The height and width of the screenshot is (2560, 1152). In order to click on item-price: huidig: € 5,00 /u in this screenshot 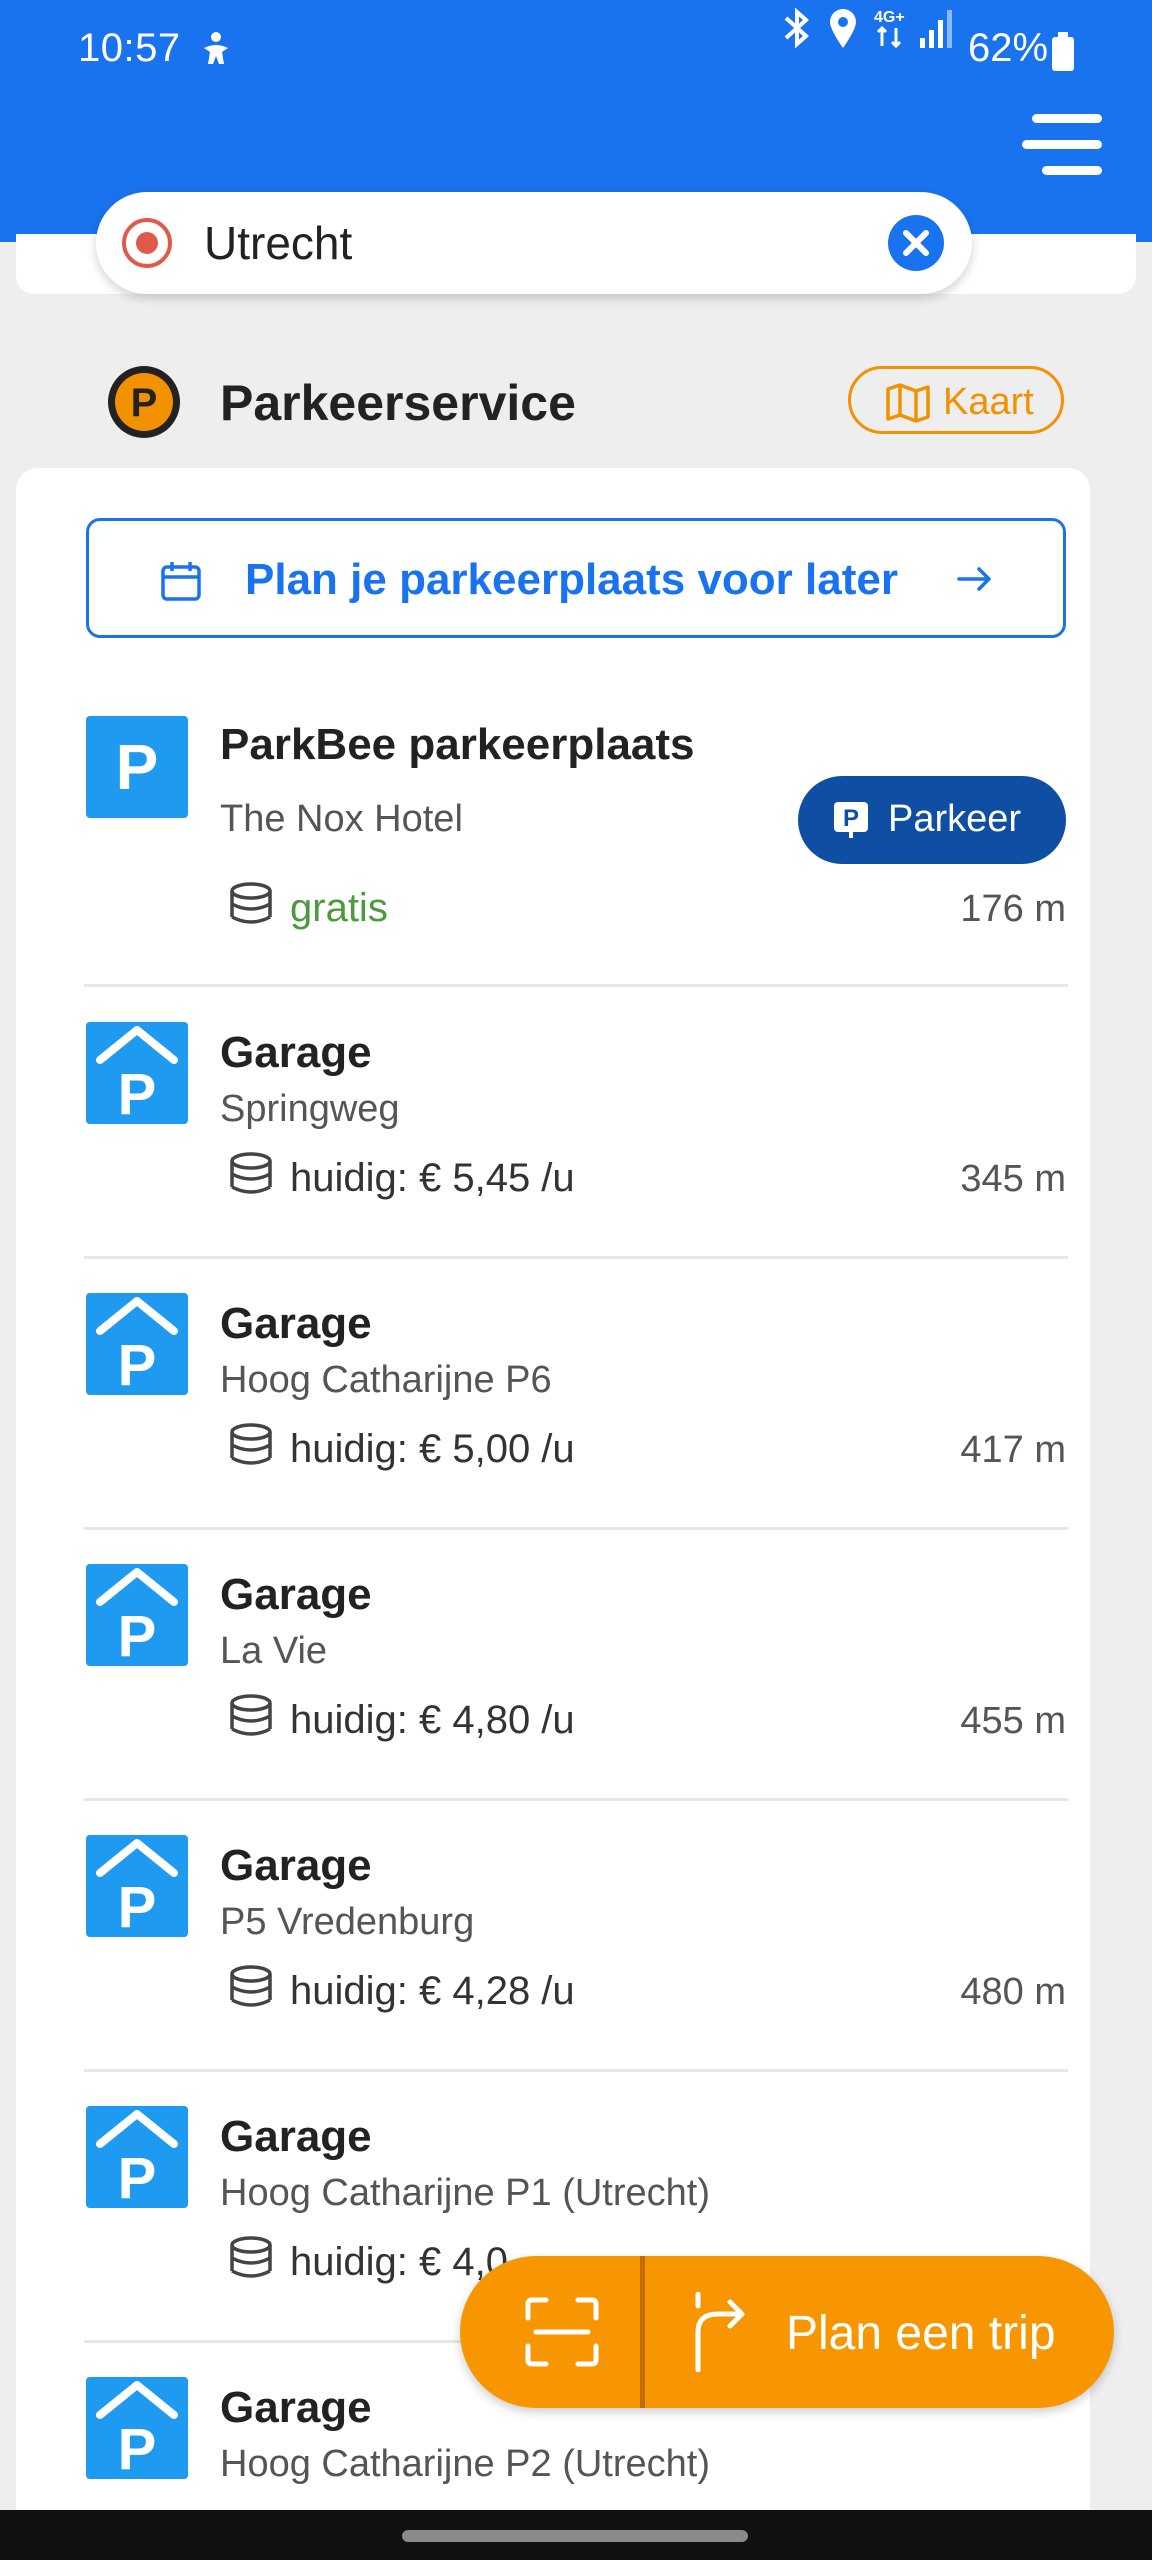, I will do `click(432, 1449)`.